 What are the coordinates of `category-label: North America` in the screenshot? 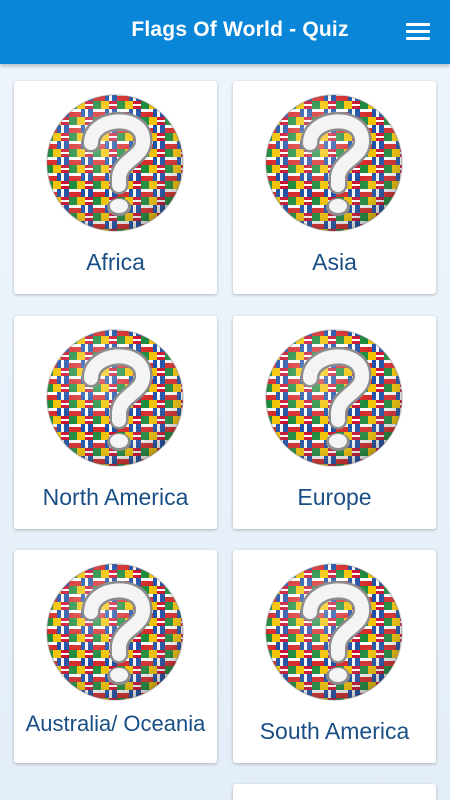 It's located at (115, 497).